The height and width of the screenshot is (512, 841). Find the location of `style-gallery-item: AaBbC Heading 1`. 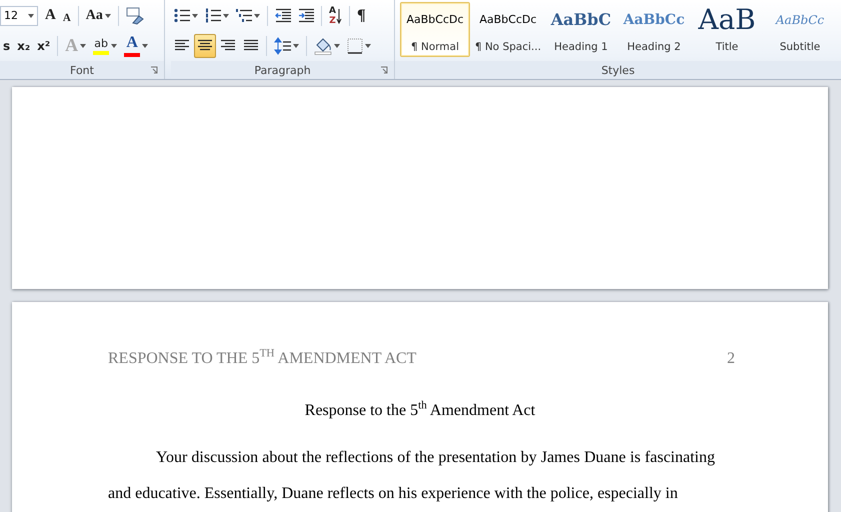

style-gallery-item: AaBbC Heading 1 is located at coordinates (581, 29).